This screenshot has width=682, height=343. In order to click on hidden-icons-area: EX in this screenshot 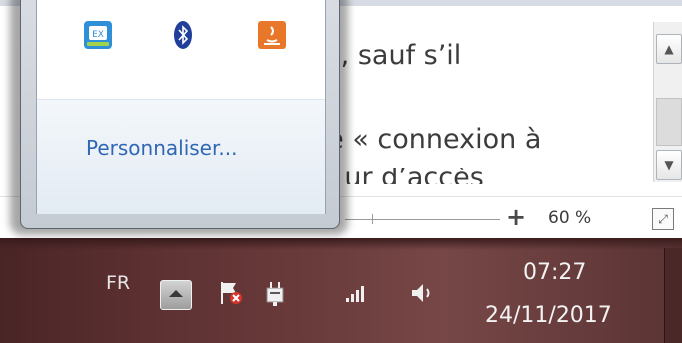, I will do `click(181, 49)`.